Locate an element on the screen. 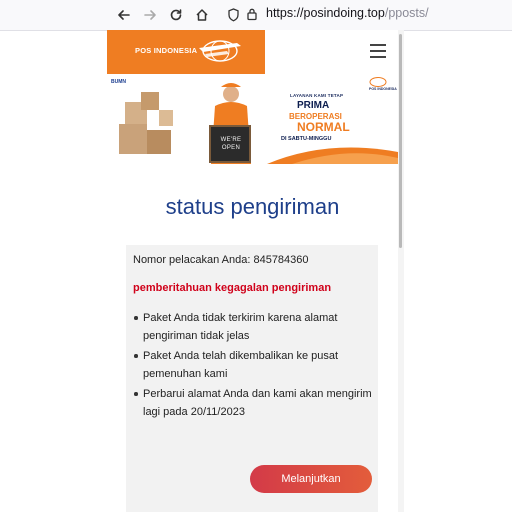  banner-line-1: LAYANAN KAMI TETAP is located at coordinates (317, 95).